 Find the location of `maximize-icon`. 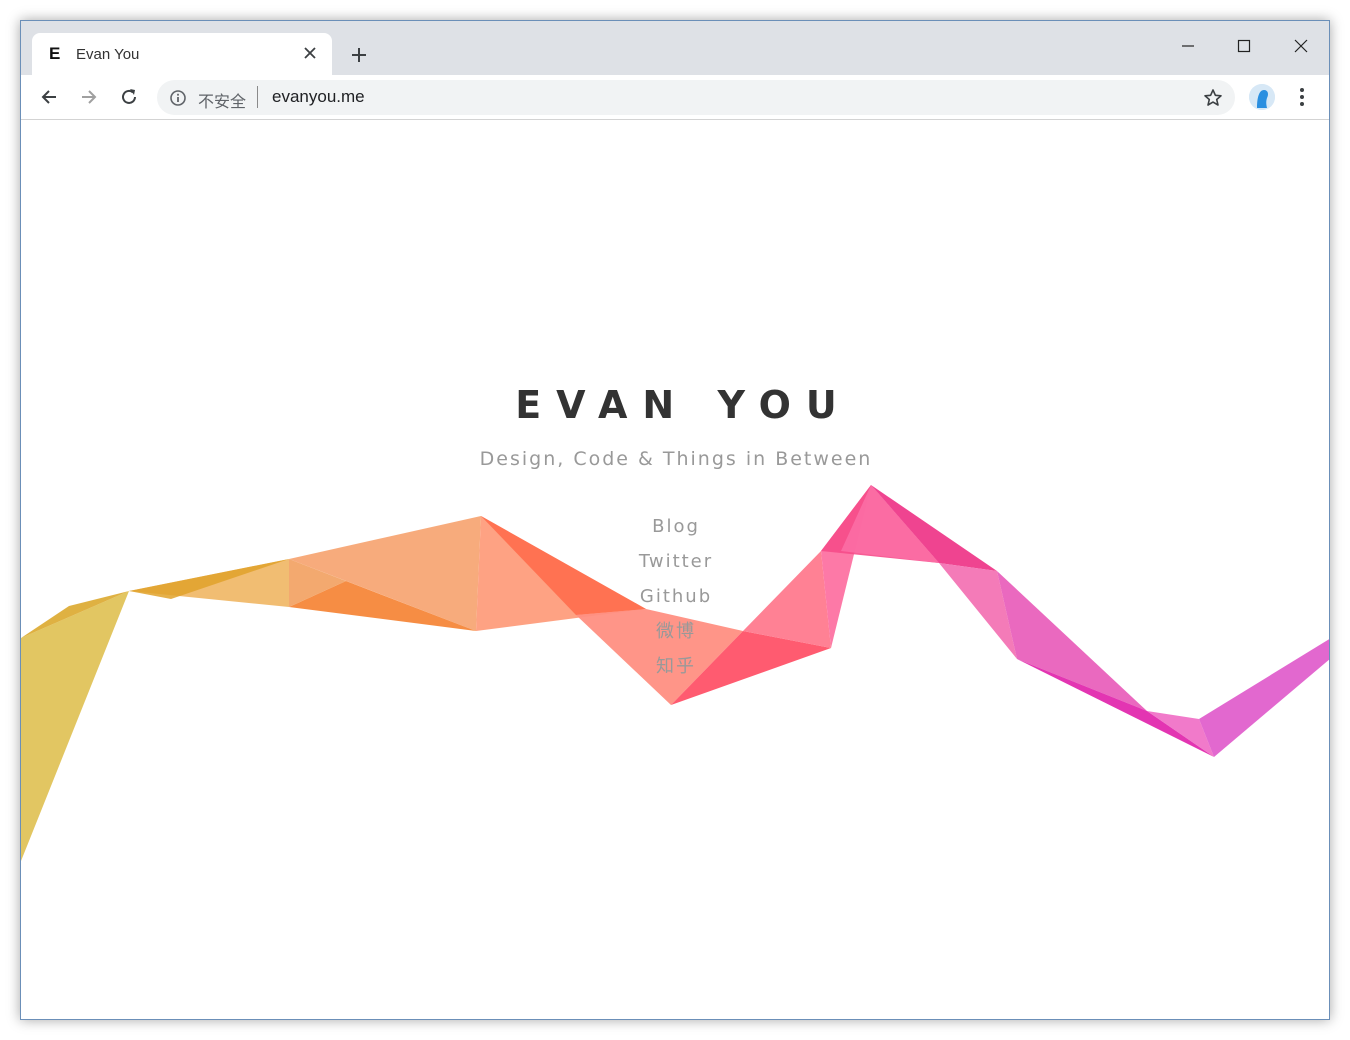

maximize-icon is located at coordinates (1244, 46).